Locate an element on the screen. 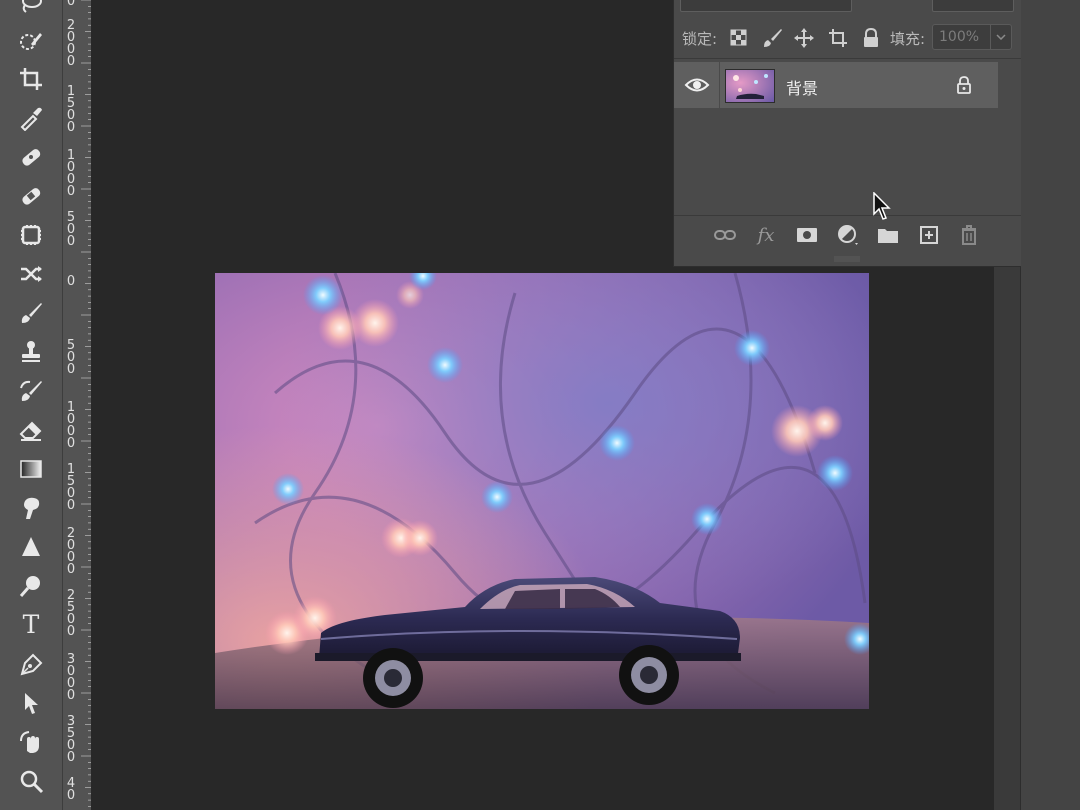 Image resolution: width=1080 pixels, height=810 pixels. layer-name: 背景 is located at coordinates (802, 87).